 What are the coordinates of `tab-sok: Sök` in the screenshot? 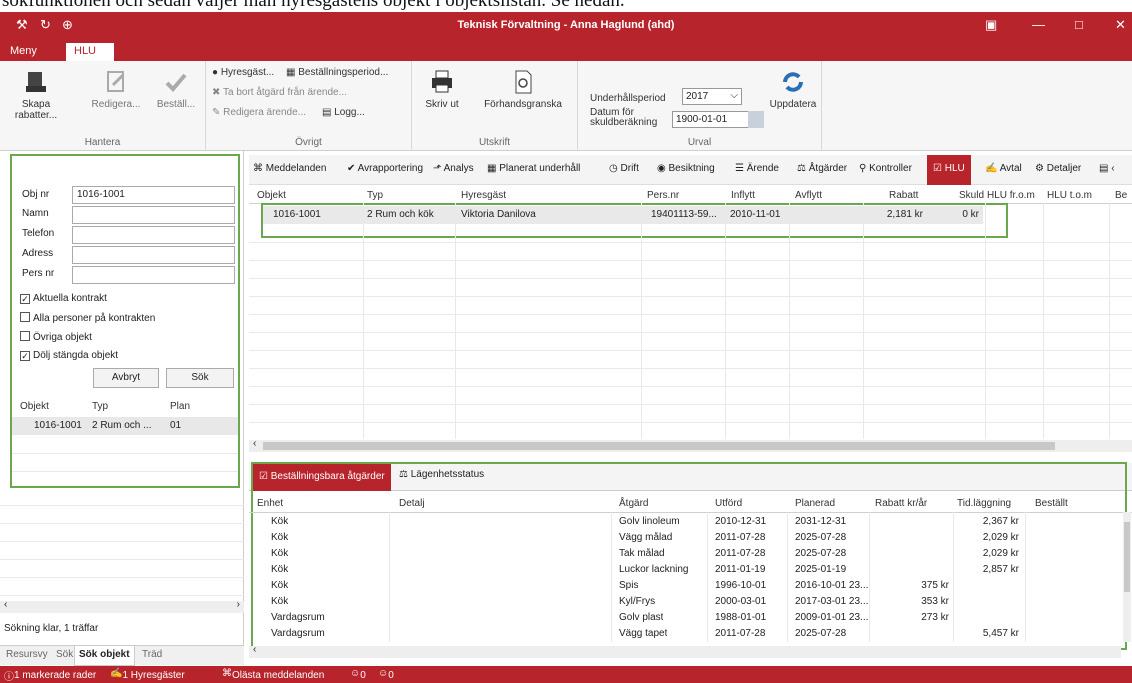 It's located at (64, 654).